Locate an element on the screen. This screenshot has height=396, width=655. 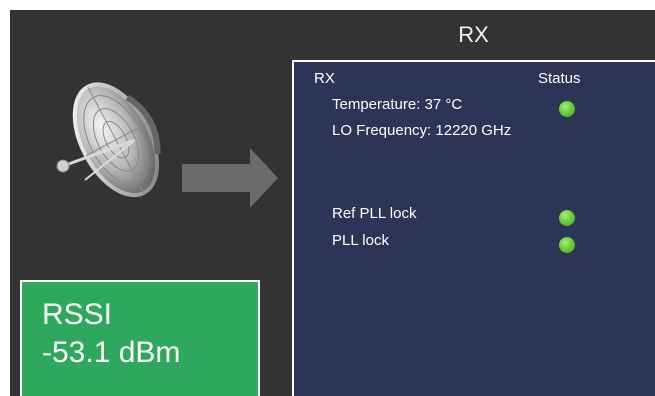
rx-section-label: RX is located at coordinates (324, 78).